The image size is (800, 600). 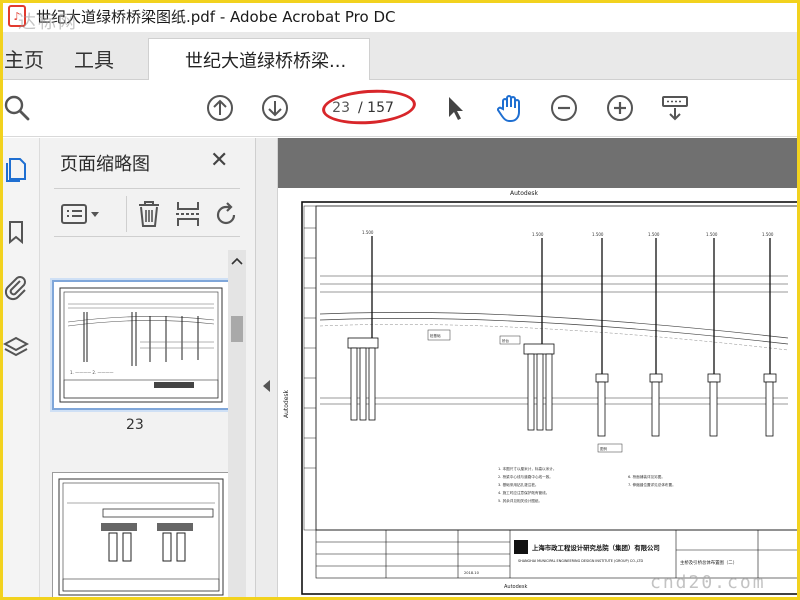 What do you see at coordinates (20, 369) in the screenshot?
I see `navigation-rail` at bounding box center [20, 369].